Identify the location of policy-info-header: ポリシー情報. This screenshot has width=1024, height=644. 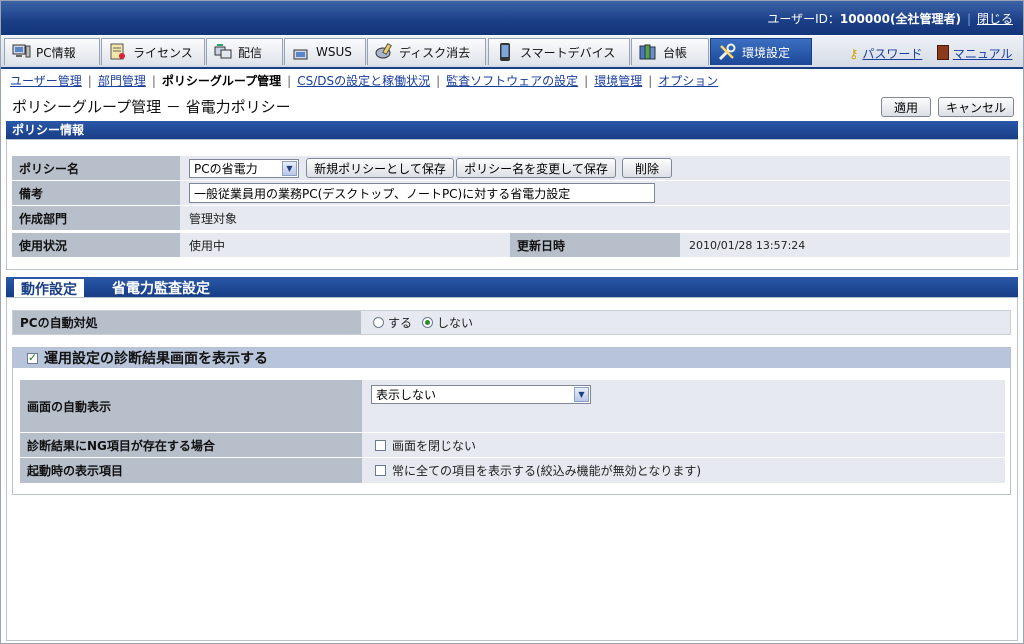
(512, 130).